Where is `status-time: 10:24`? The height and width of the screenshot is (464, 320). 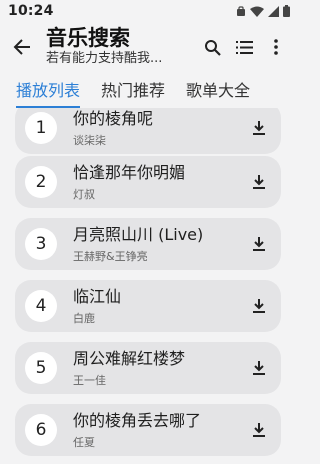 status-time: 10:24 is located at coordinates (31, 11).